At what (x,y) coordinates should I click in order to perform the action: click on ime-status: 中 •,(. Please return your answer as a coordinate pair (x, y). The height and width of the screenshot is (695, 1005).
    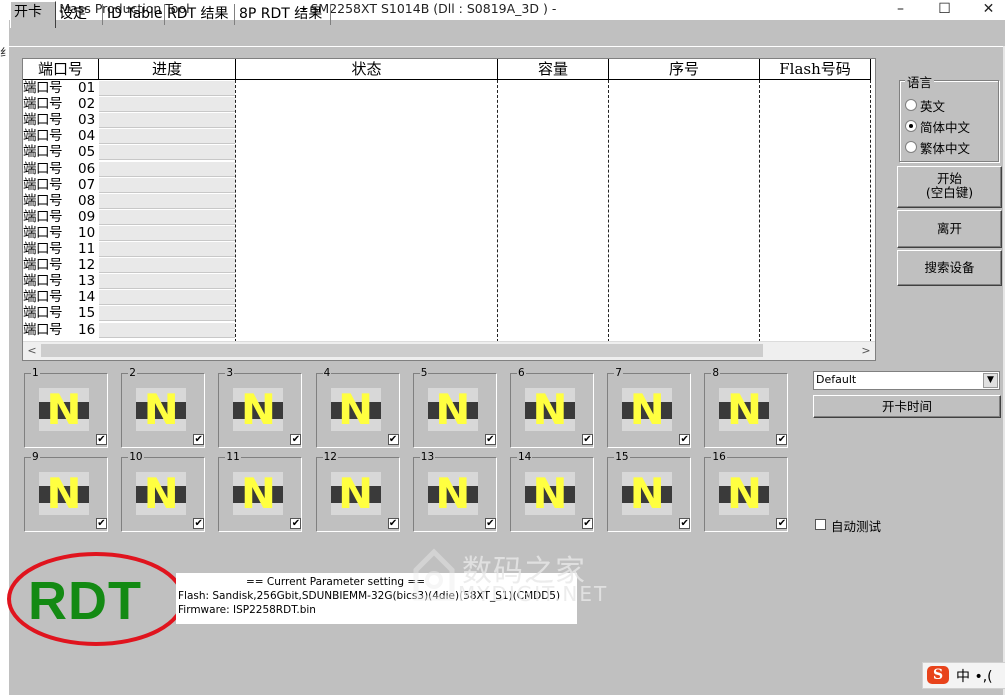
    Looking at the image, I should click on (974, 676).